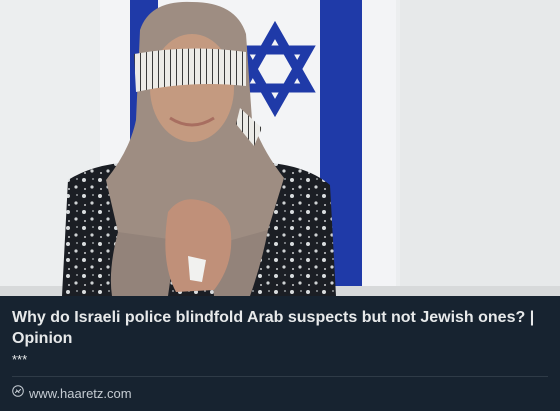 This screenshot has height=411, width=560. I want to click on link-icon, so click(18, 393).